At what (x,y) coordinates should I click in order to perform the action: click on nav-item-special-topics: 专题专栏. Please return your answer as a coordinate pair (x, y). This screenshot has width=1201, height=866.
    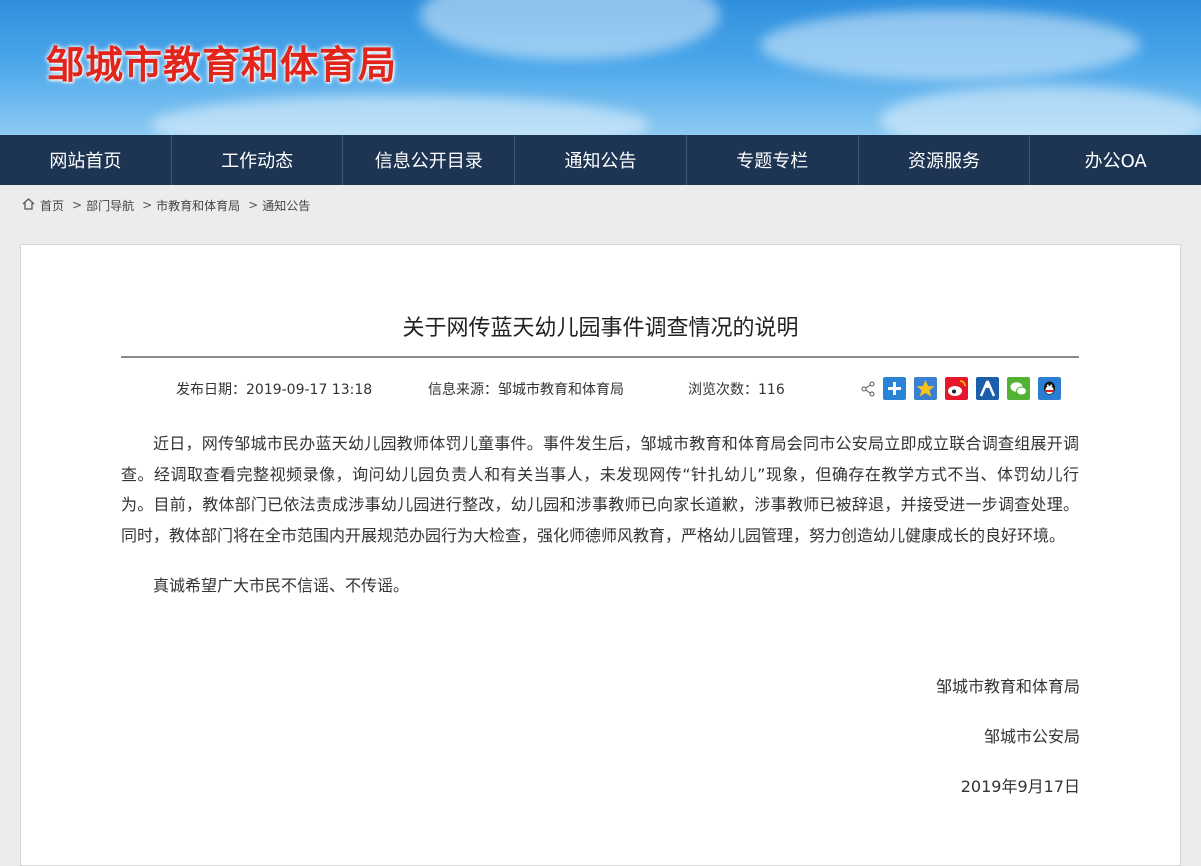
    Looking at the image, I should click on (773, 160).